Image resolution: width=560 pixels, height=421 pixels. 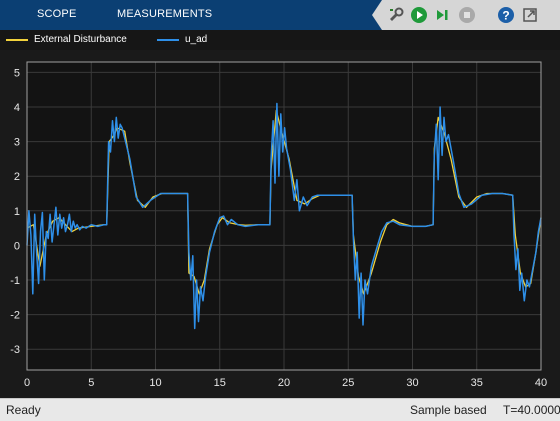 I want to click on y-tick-label: -3, so click(x=15, y=350).